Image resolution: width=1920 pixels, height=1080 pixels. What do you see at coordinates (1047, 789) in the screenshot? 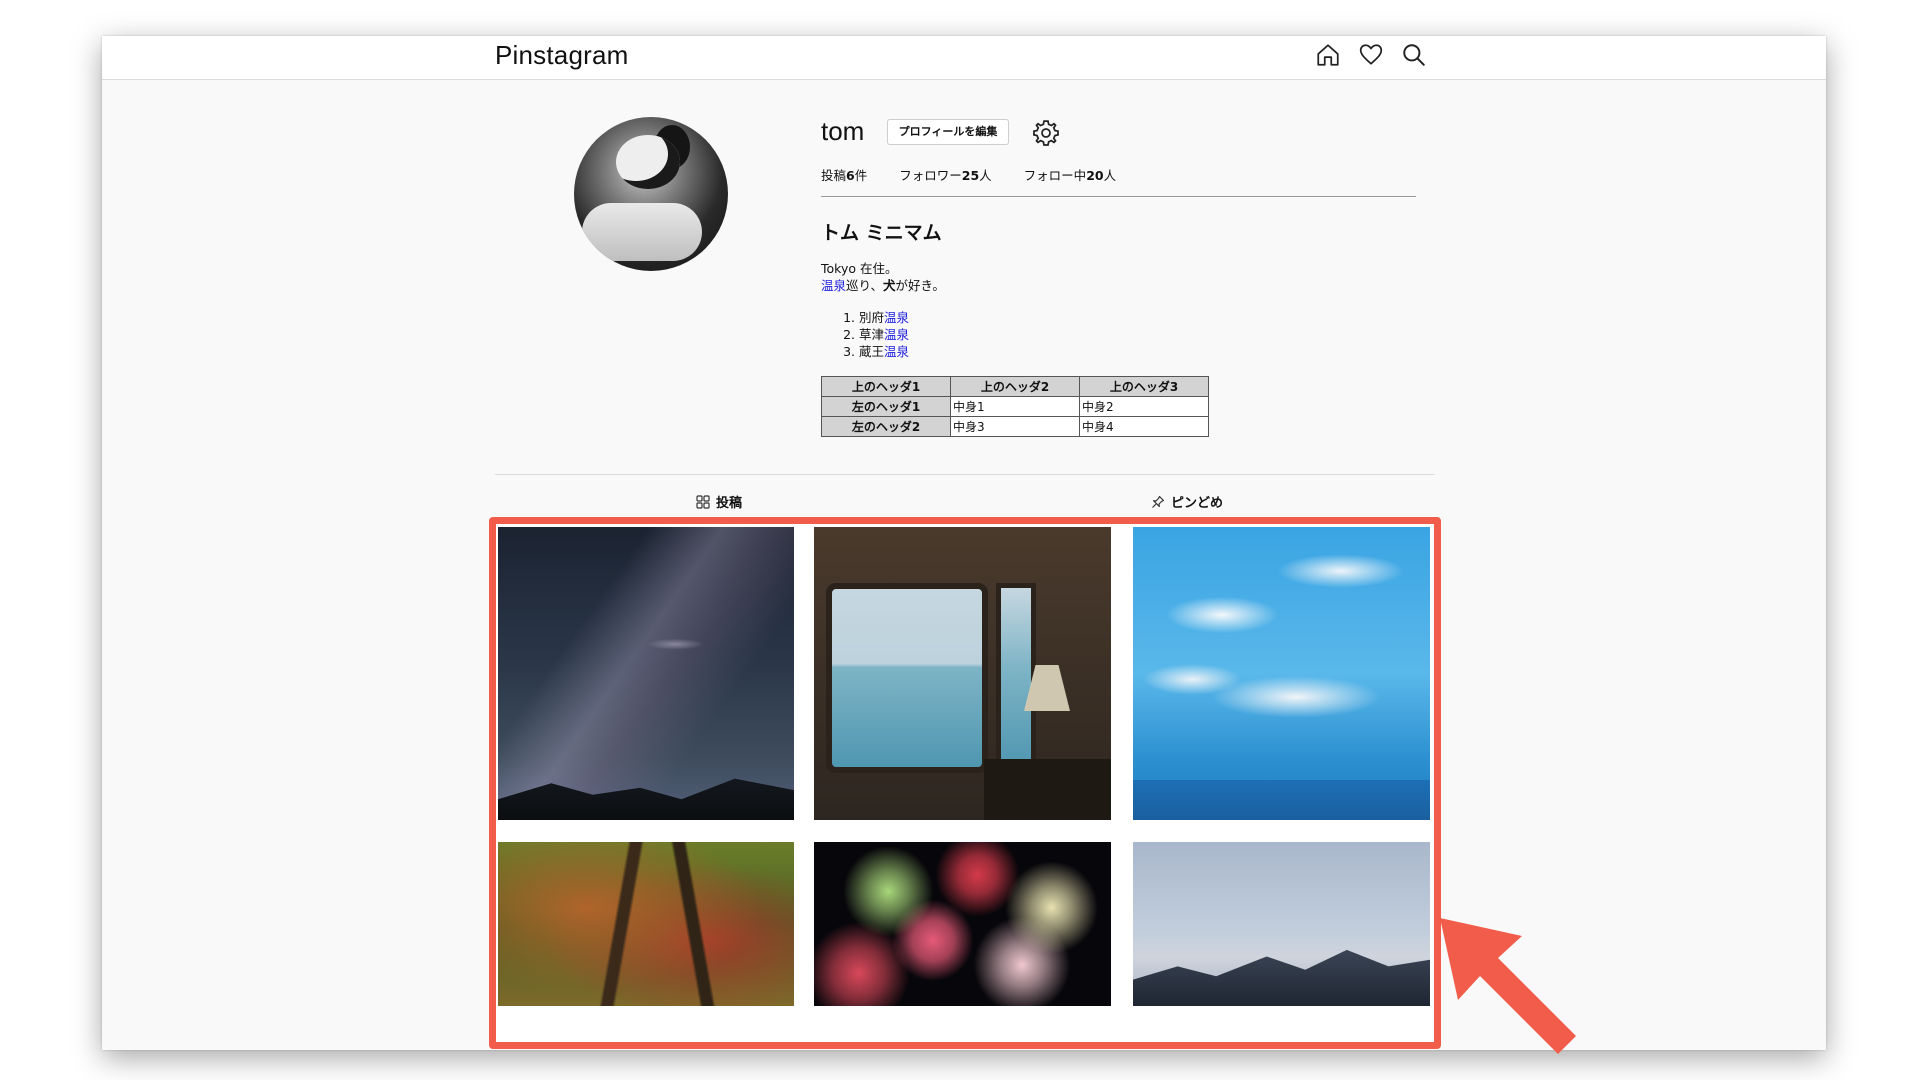
I see `window-table` at bounding box center [1047, 789].